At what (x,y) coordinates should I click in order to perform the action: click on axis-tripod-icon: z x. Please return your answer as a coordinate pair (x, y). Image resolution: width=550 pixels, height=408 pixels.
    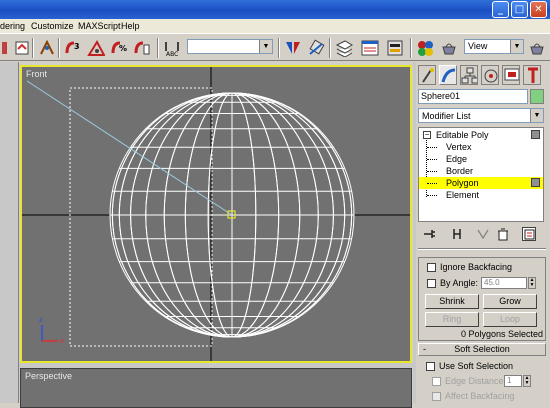
    Looking at the image, I should click on (51, 330).